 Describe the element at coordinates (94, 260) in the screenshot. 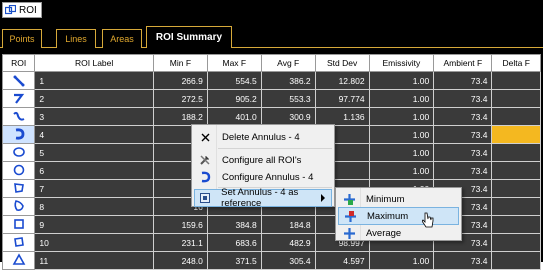

I see `roi-label-cell: 11` at that location.